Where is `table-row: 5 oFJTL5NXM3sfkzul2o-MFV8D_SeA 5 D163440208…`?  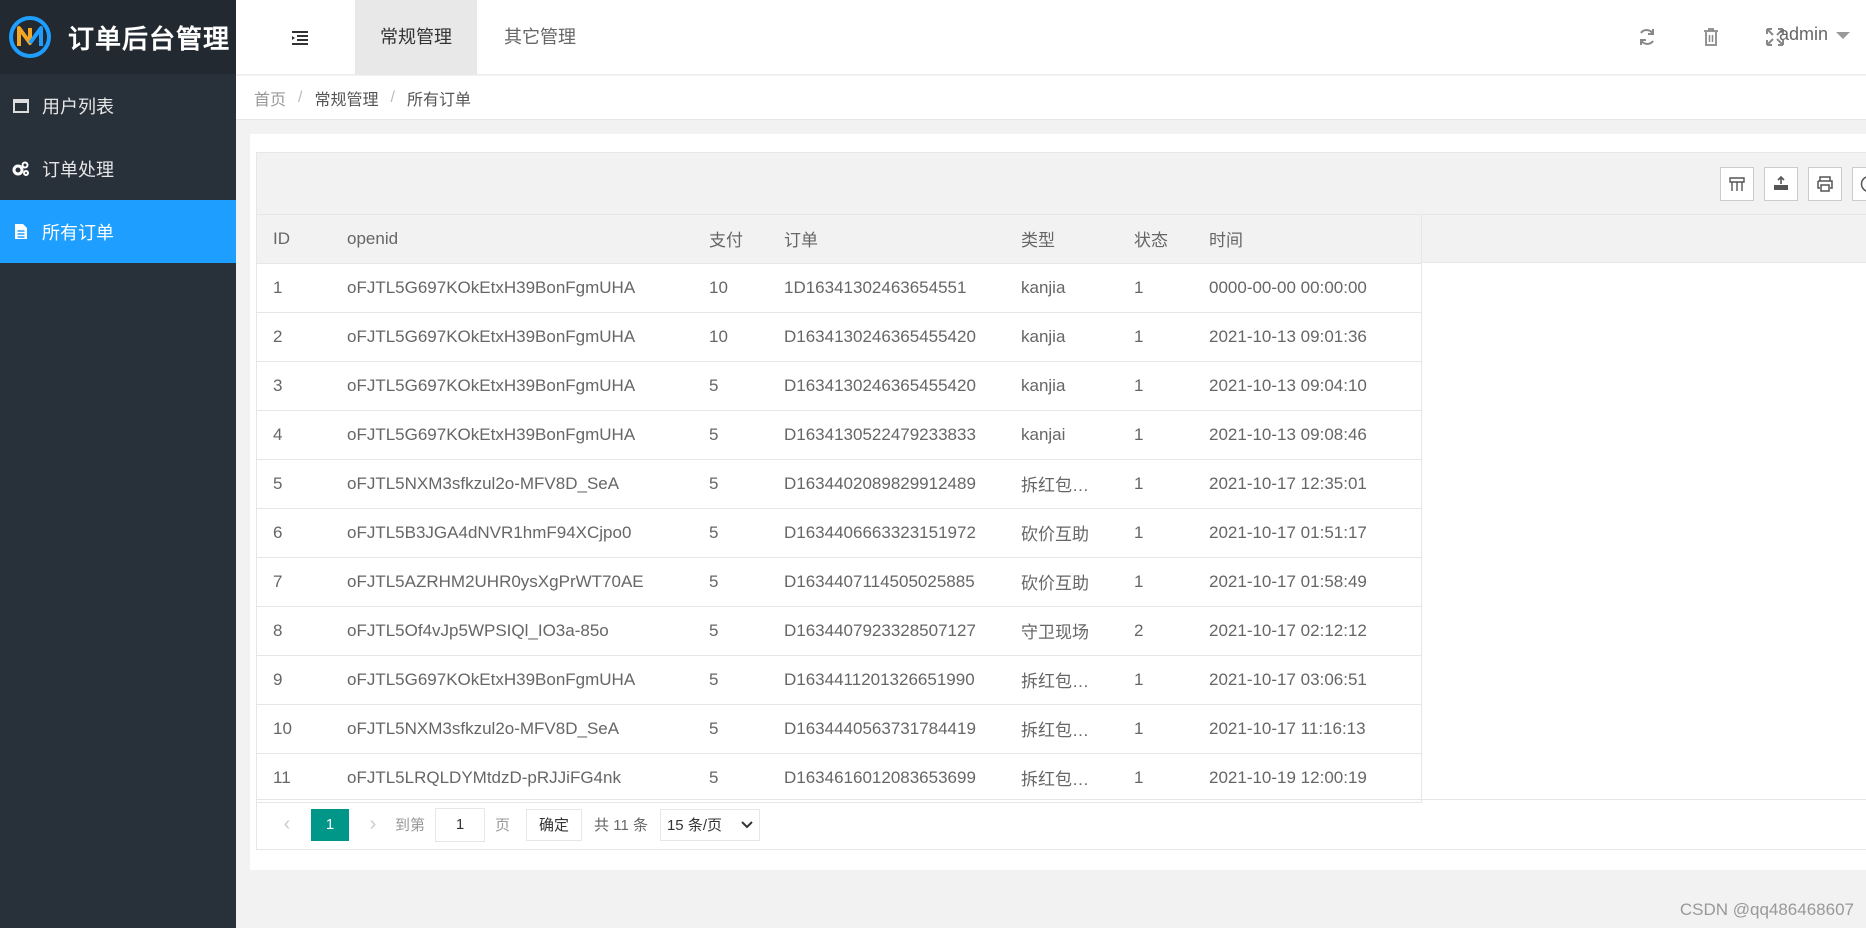 table-row: 5 oFJTL5NXM3sfkzul2o-MFV8D_SeA 5 D163440208… is located at coordinates (839, 484).